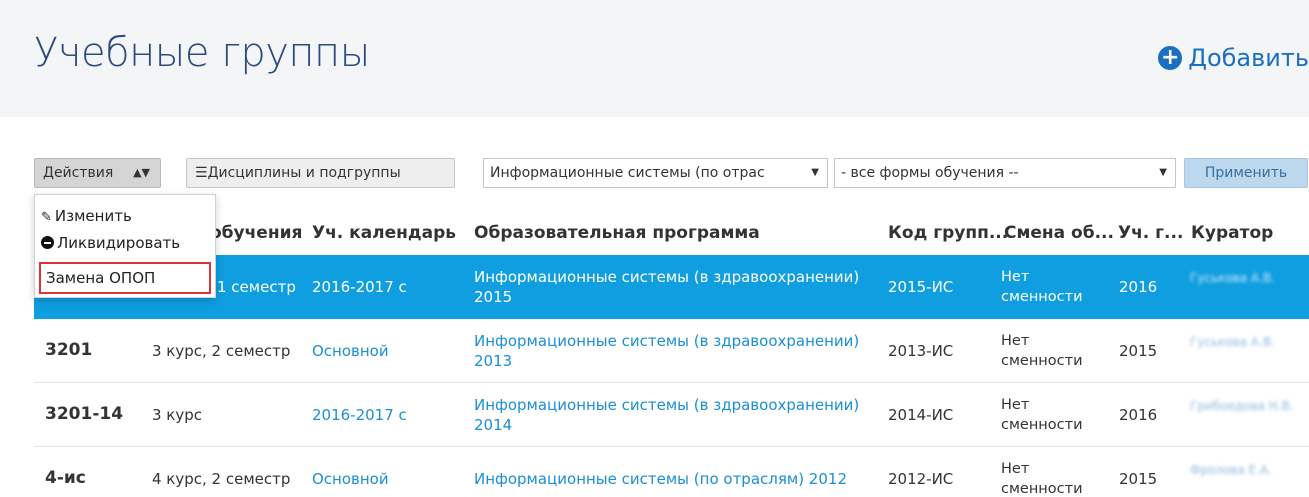  I want to click on minus-circle-icon, so click(47, 242).